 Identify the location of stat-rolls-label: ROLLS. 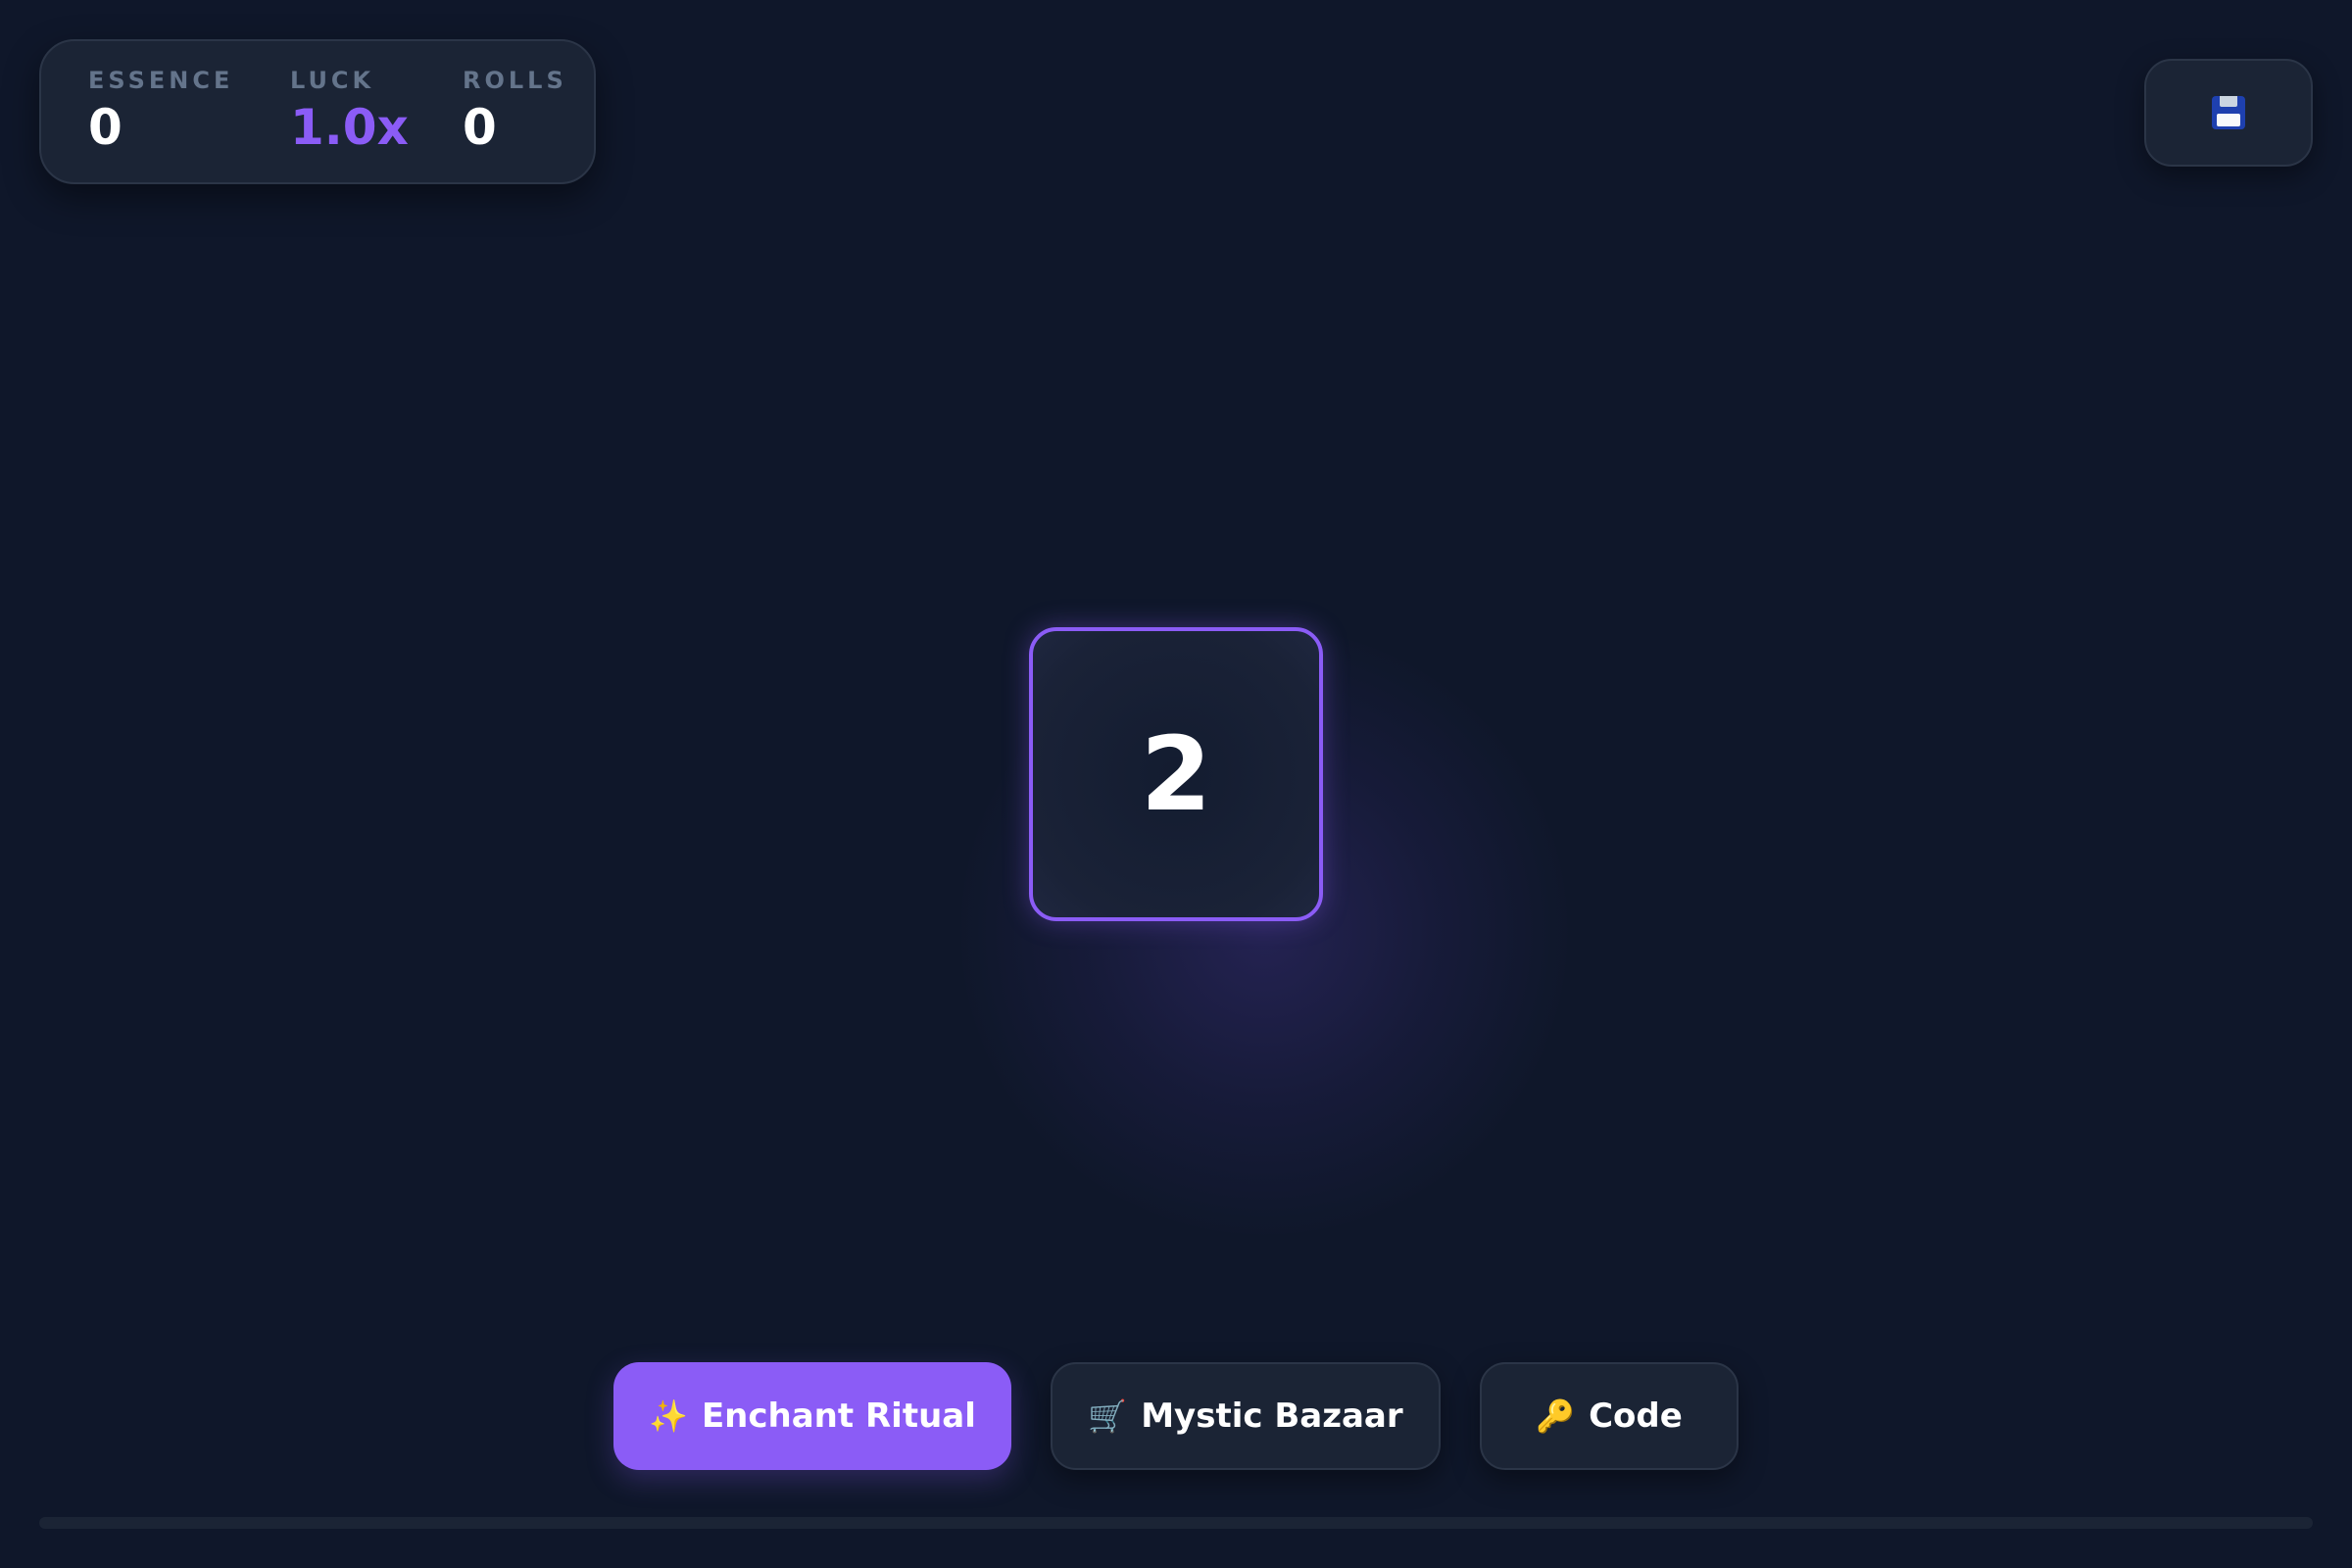
(515, 80).